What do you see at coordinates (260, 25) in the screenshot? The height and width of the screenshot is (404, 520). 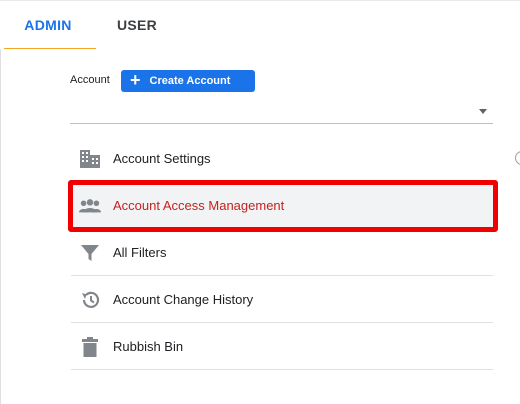 I see `admin-tab-bar: ADMIN USER` at bounding box center [260, 25].